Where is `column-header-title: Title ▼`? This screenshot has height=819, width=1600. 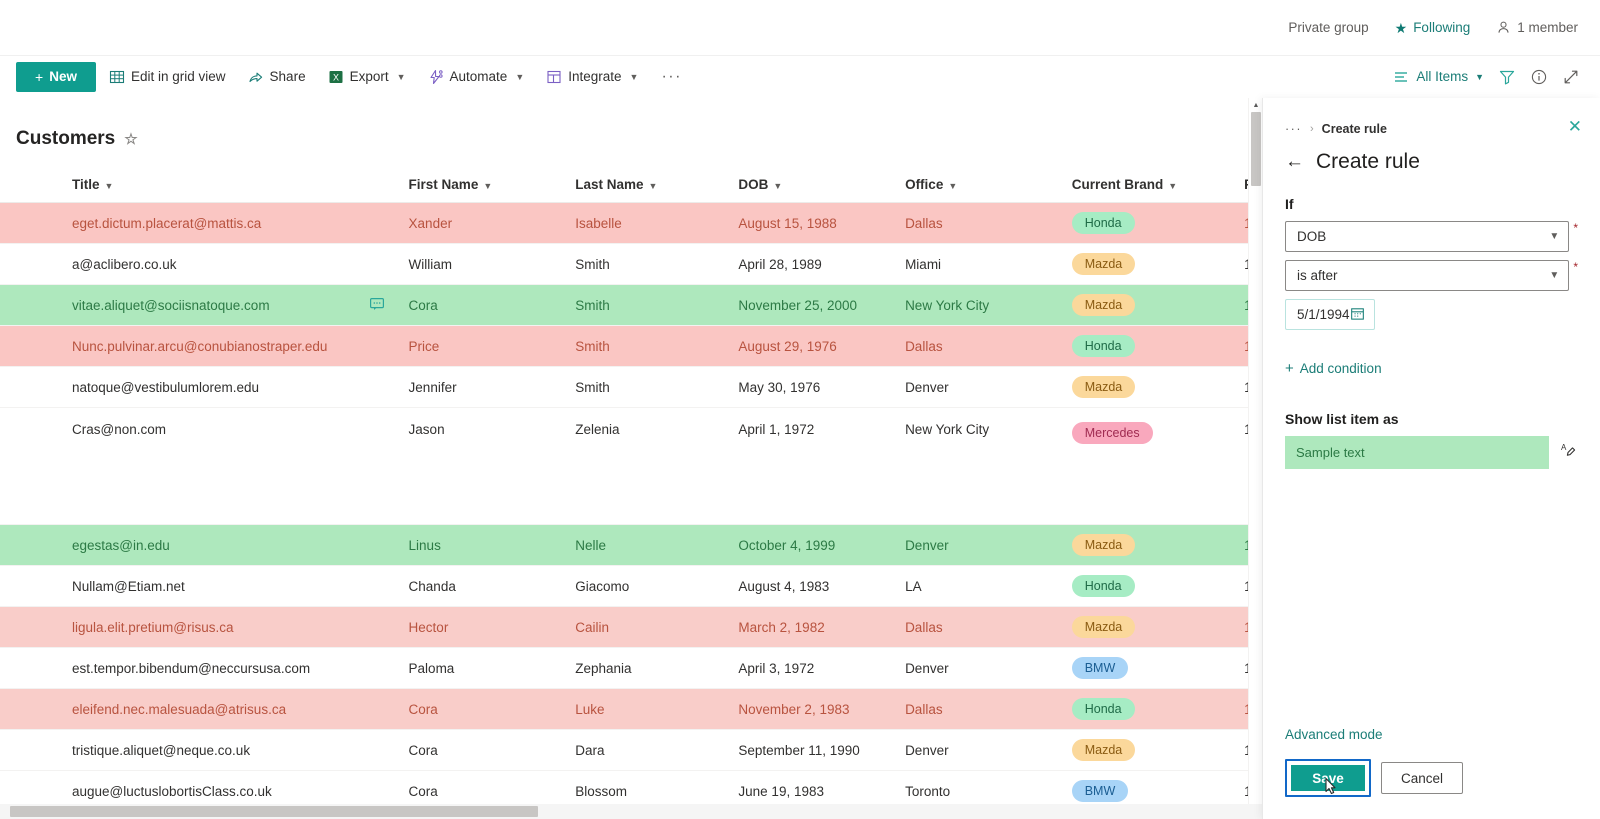
column-header-title: Title ▼ is located at coordinates (198, 187).